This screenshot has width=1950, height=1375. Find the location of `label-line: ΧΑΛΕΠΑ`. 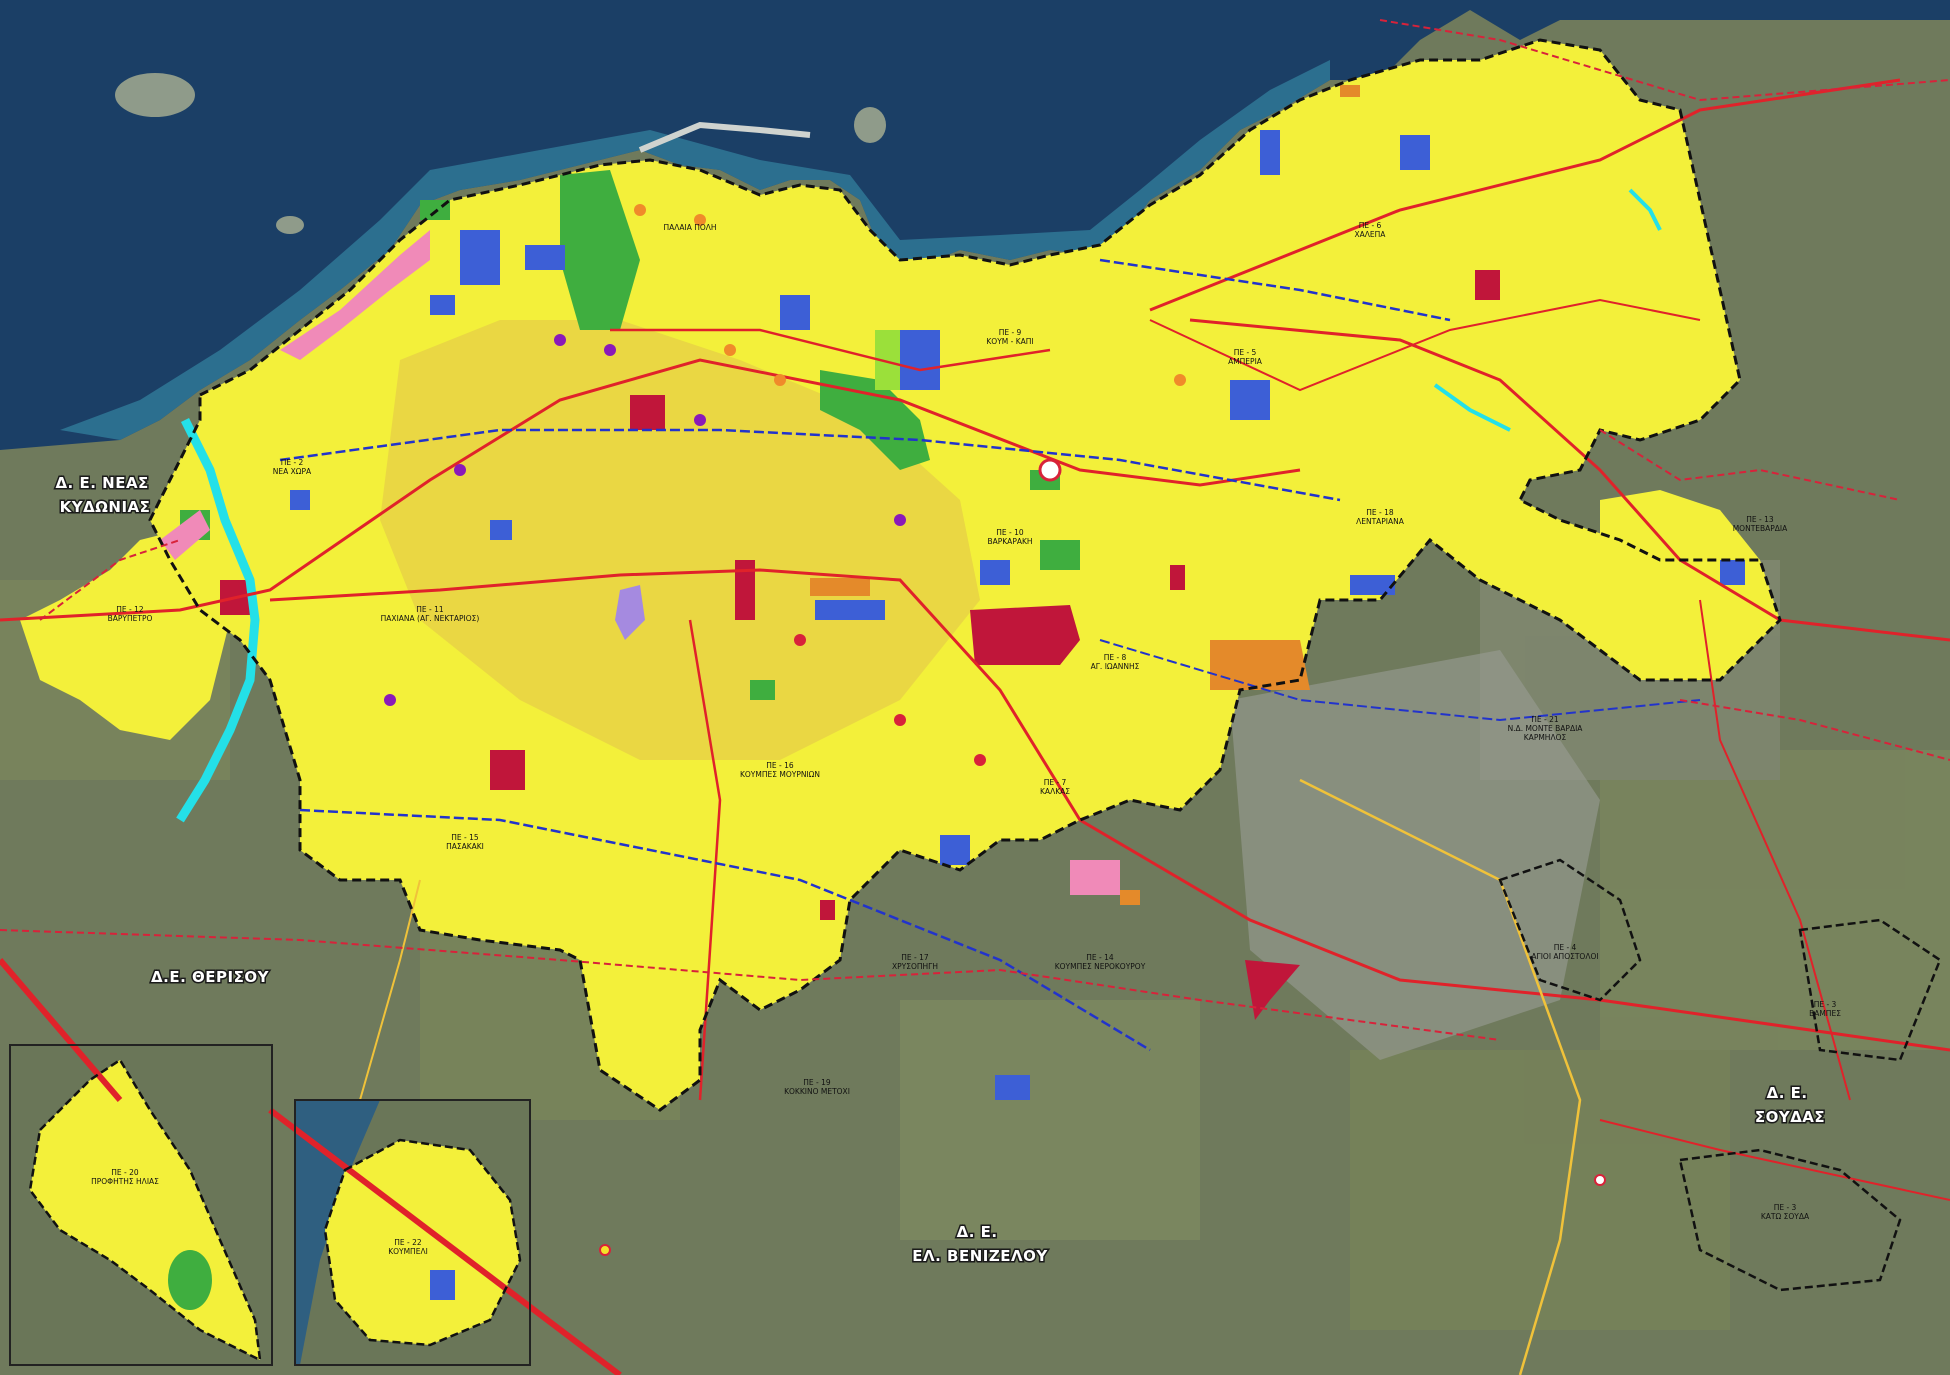

label-line: ΧΑΛΕΠΑ is located at coordinates (1371, 234).